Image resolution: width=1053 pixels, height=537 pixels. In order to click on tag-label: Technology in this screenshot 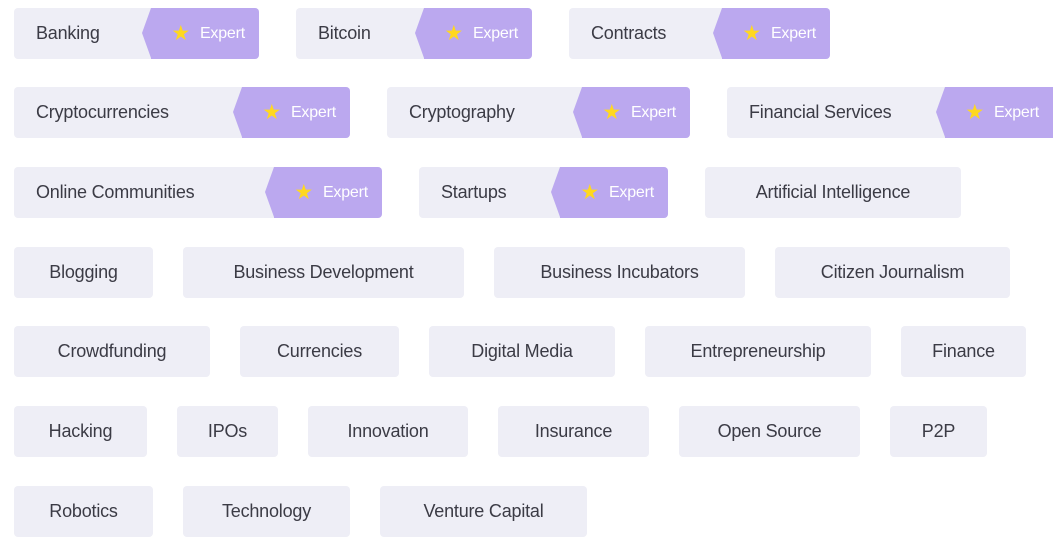, I will do `click(266, 511)`.